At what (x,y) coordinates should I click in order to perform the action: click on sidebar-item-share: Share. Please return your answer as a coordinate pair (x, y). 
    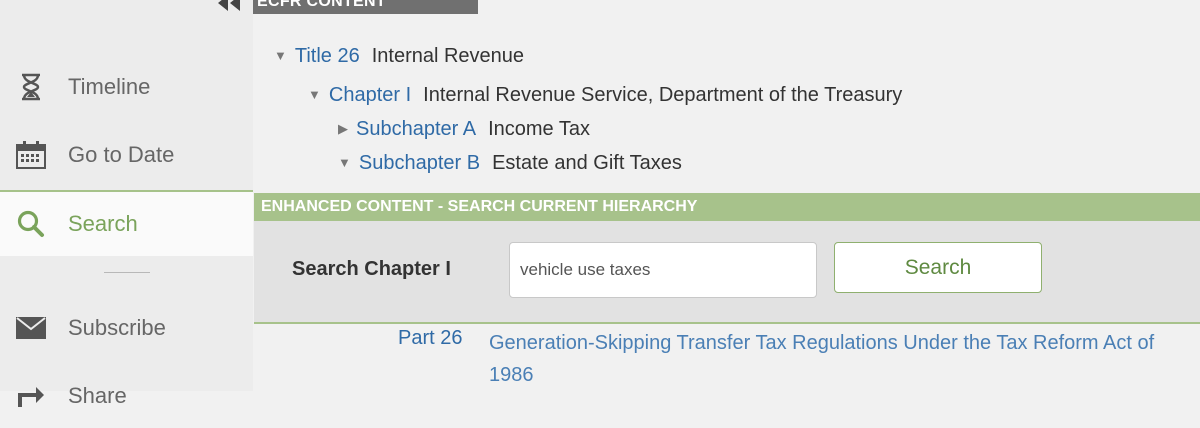
    Looking at the image, I should click on (126, 396).